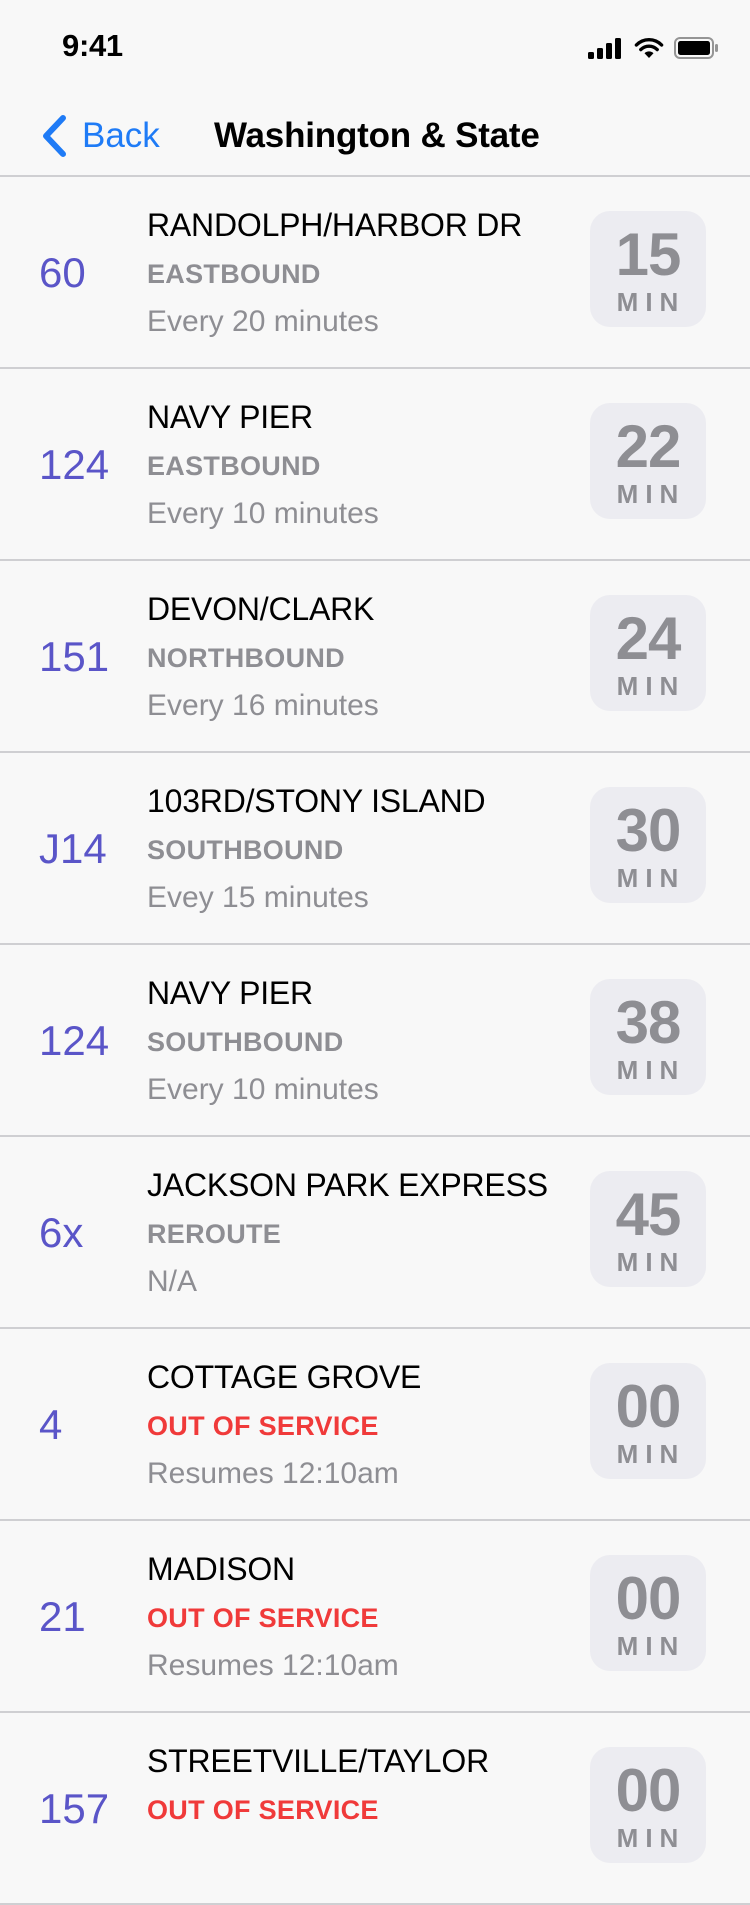 Image resolution: width=750 pixels, height=1905 pixels. What do you see at coordinates (221, 1569) in the screenshot?
I see `route-destination: MADISON` at bounding box center [221, 1569].